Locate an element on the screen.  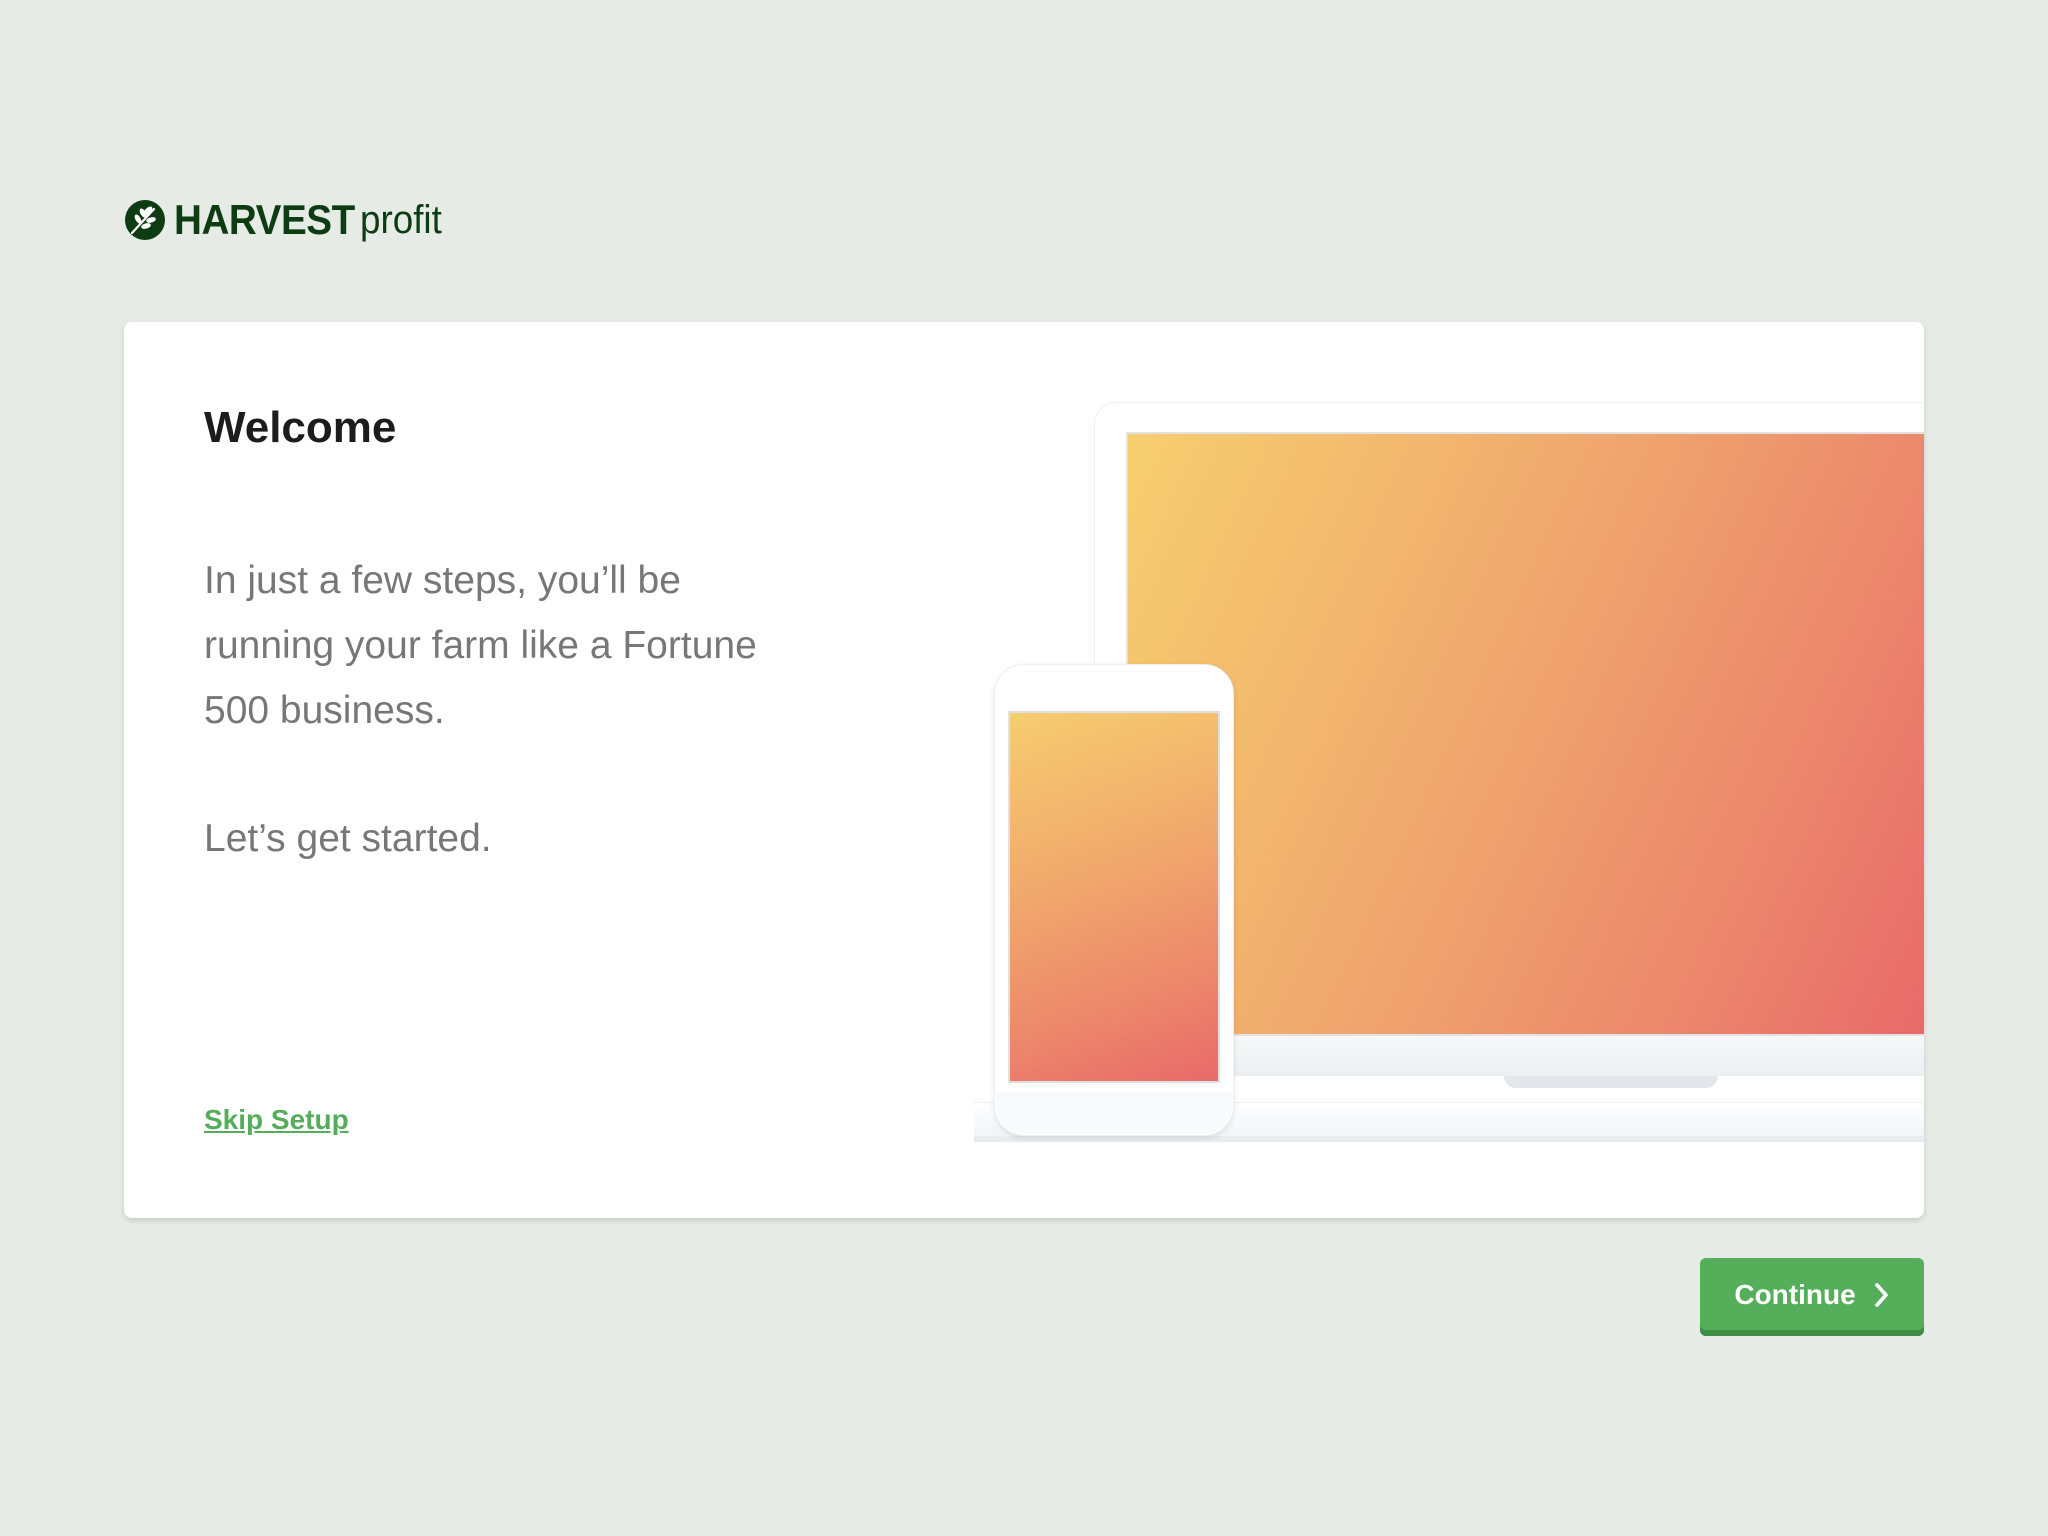
laptop-keyboard-deck is located at coordinates (1525, 1056).